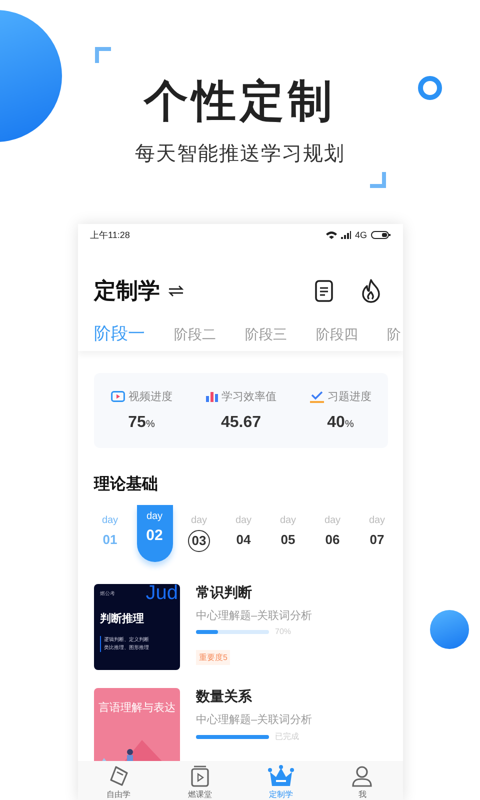 This screenshot has width=480, height=800. Describe the element at coordinates (332, 535) in the screenshot. I see `day-tab: day 06` at that location.